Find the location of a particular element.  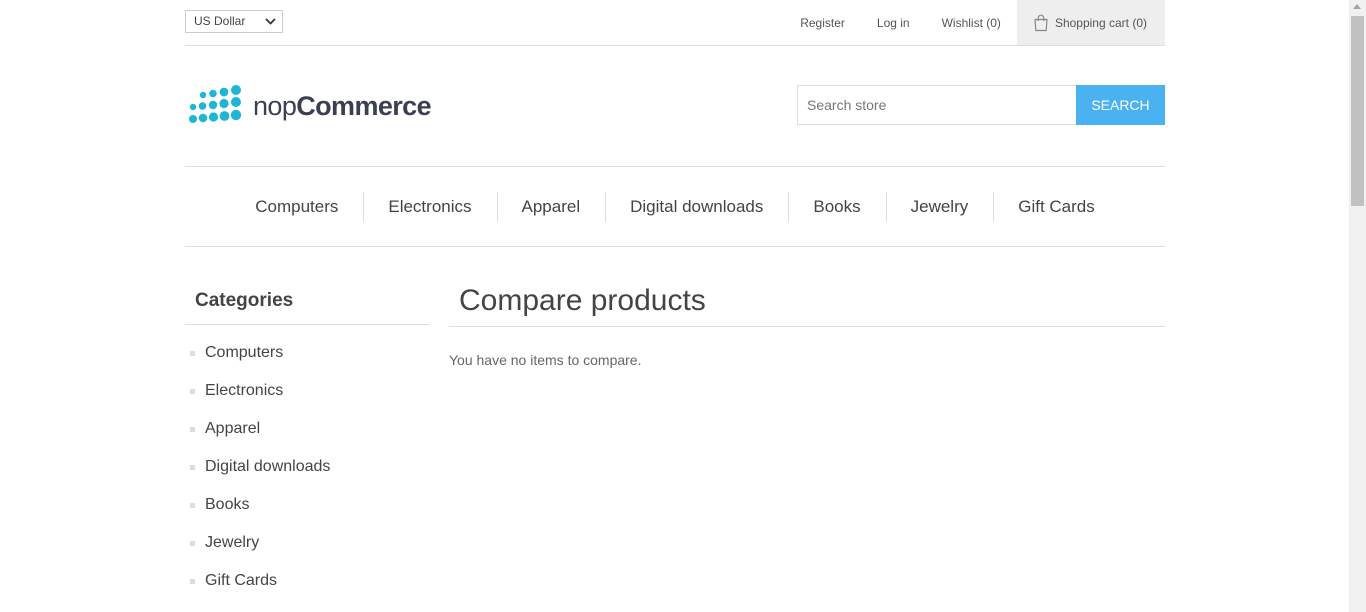

shopping-cart-link: Shopping cart (0) is located at coordinates (1090, 22).